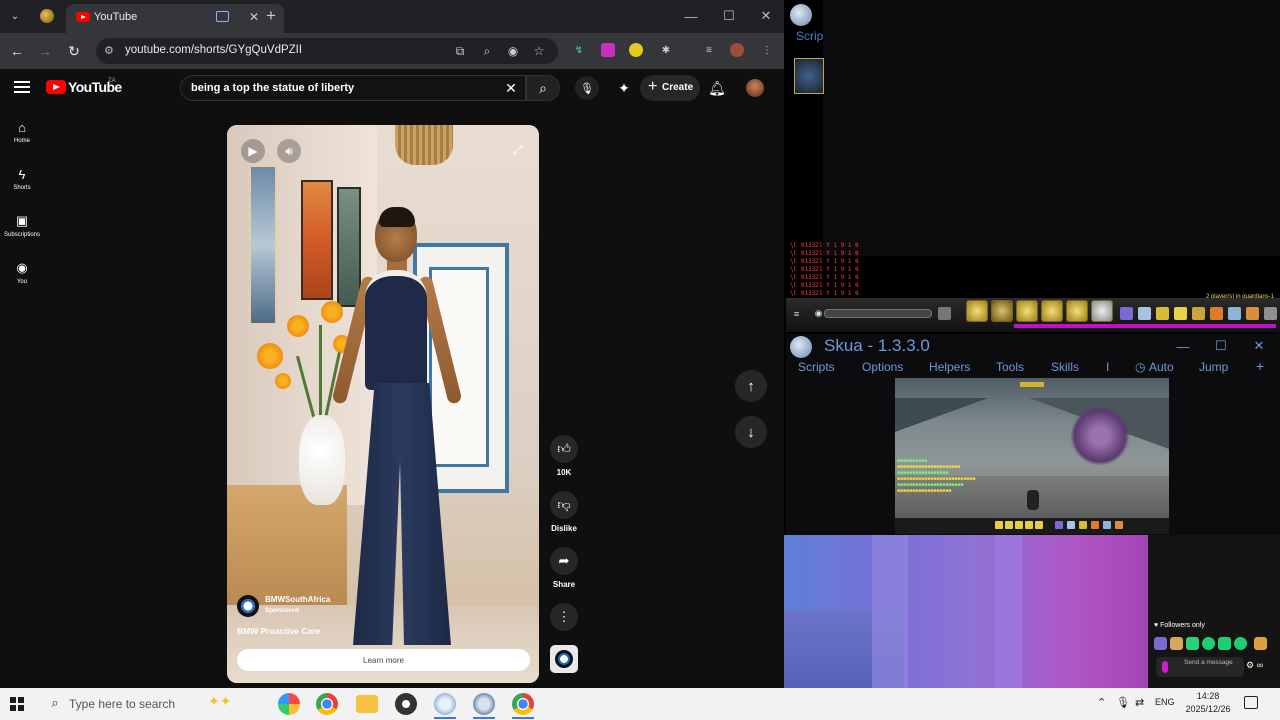 This screenshot has width=1280, height=720. I want to click on obs-app-icon, so click(406, 704).